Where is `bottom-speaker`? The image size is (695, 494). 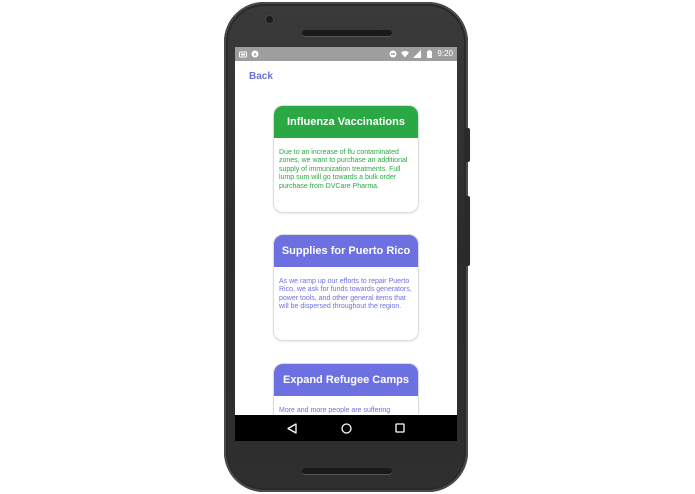 bottom-speaker is located at coordinates (347, 471).